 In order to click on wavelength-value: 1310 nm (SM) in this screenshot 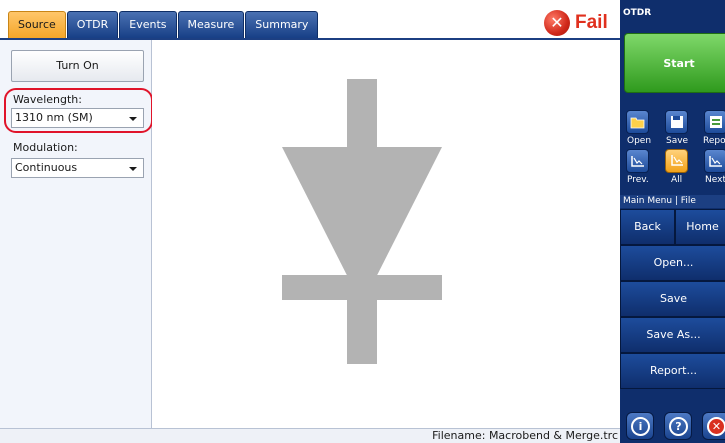, I will do `click(54, 117)`.